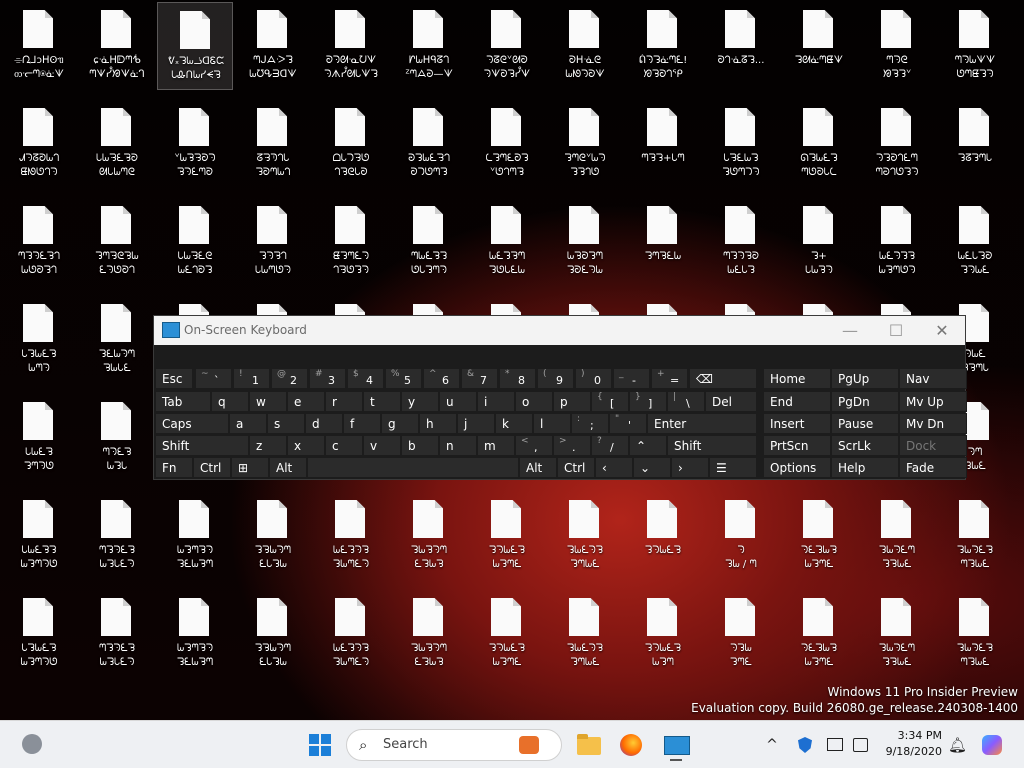  Describe the element at coordinates (344, 445) in the screenshot. I see `key-c: c` at that location.